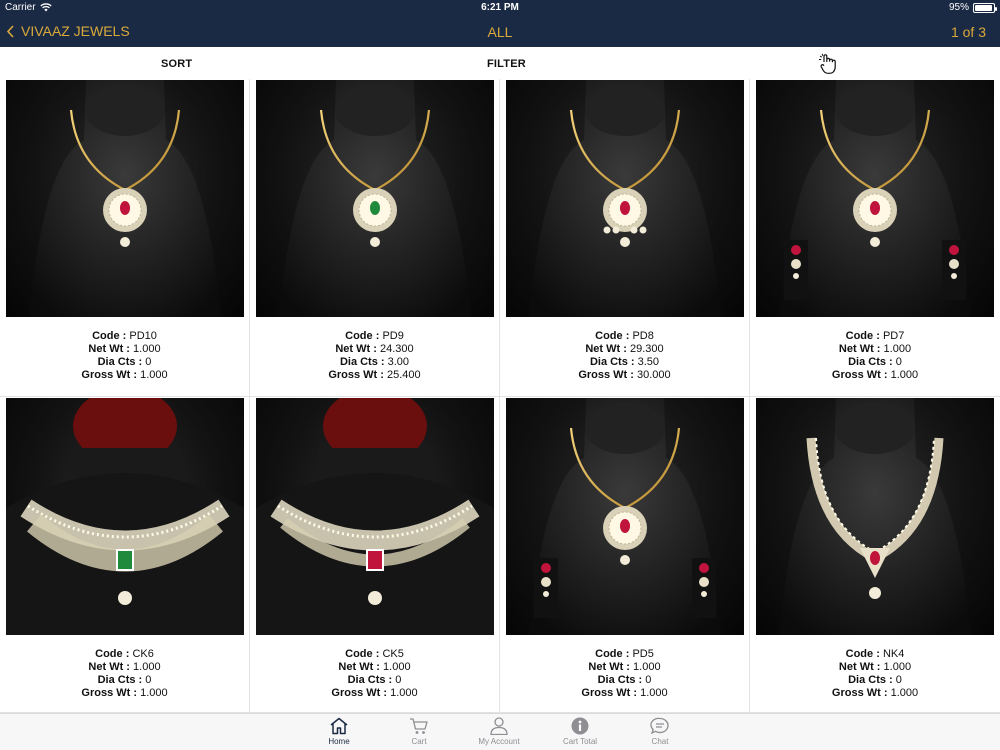 The width and height of the screenshot is (1000, 750). I want to click on battery-percent: 95%, so click(958, 7).